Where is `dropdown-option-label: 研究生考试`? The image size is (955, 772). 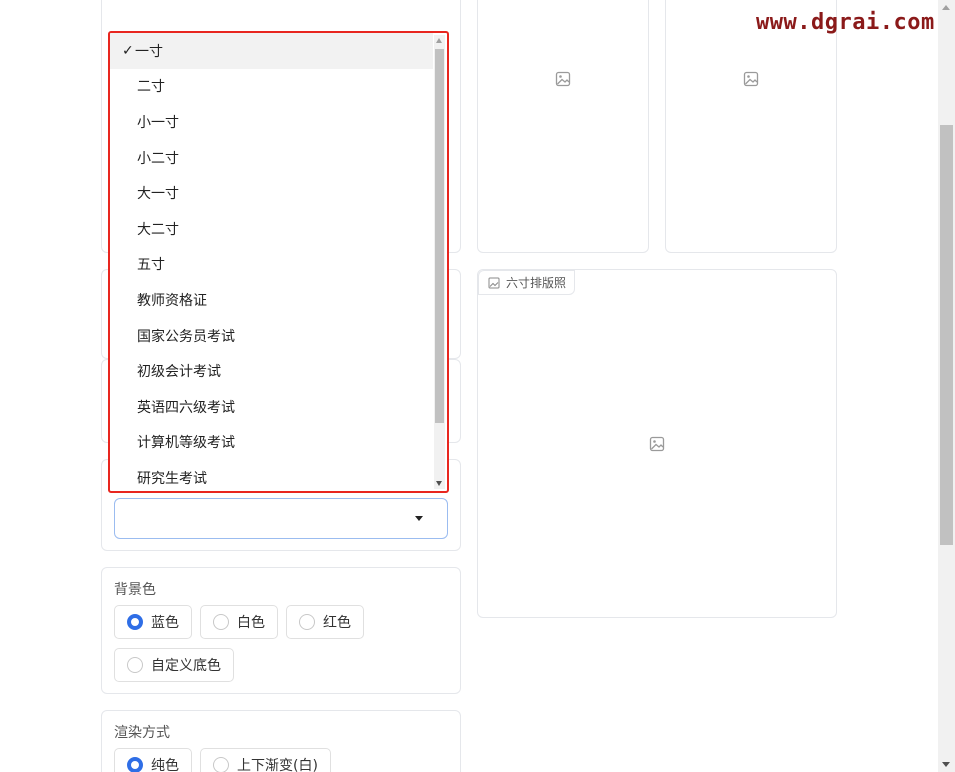
dropdown-option-label: 研究生考试 is located at coordinates (172, 478).